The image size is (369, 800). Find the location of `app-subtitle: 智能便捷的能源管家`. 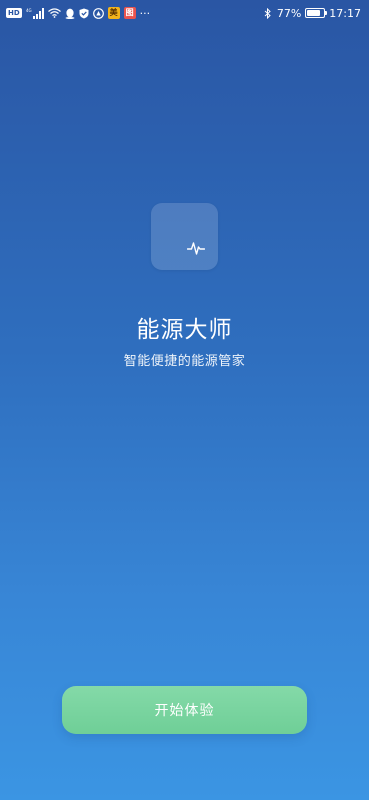

app-subtitle: 智能便捷的能源管家 is located at coordinates (184, 361).